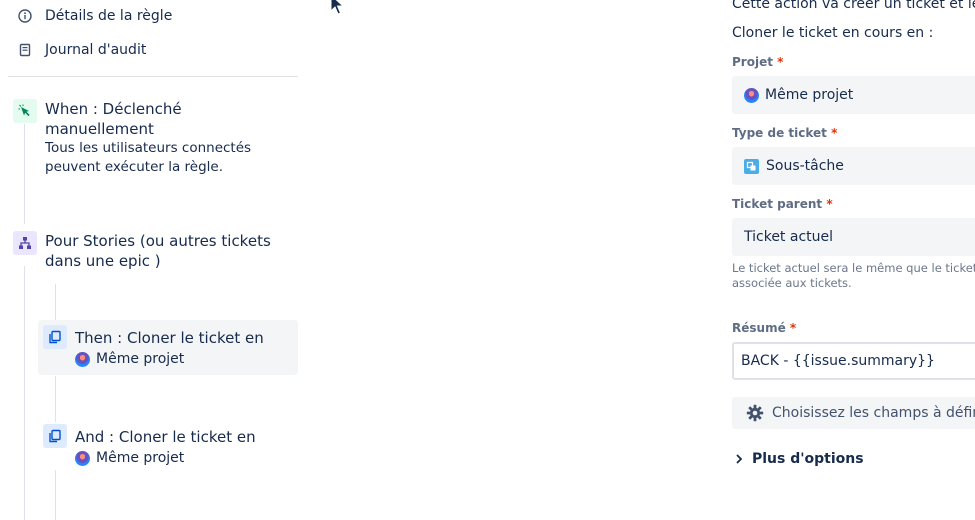 The height and width of the screenshot is (520, 975). I want to click on parent-label: Ticket parent *, so click(782, 204).